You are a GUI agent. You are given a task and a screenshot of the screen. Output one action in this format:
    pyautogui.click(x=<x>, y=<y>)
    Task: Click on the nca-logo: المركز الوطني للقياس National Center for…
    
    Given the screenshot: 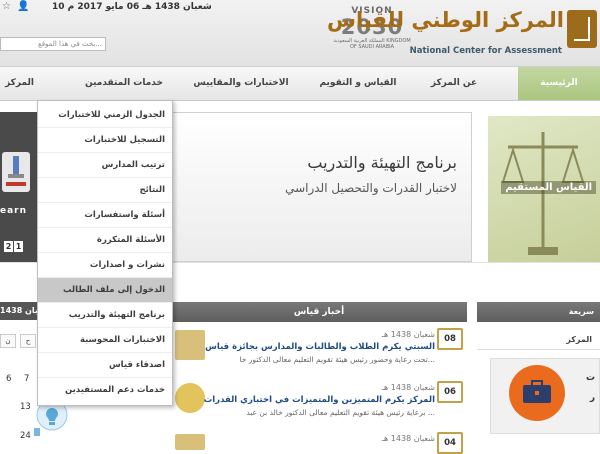 What is the action you would take?
    pyautogui.click(x=463, y=34)
    